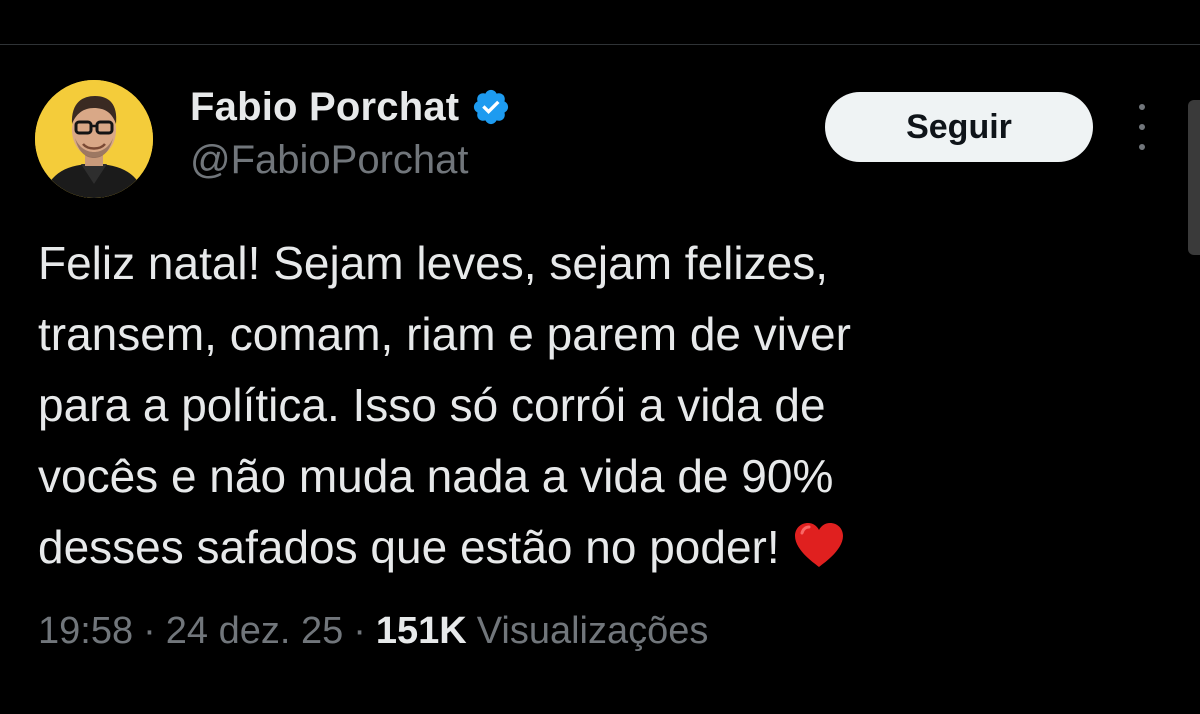  What do you see at coordinates (593, 631) in the screenshot?
I see `views-label: Visualizações` at bounding box center [593, 631].